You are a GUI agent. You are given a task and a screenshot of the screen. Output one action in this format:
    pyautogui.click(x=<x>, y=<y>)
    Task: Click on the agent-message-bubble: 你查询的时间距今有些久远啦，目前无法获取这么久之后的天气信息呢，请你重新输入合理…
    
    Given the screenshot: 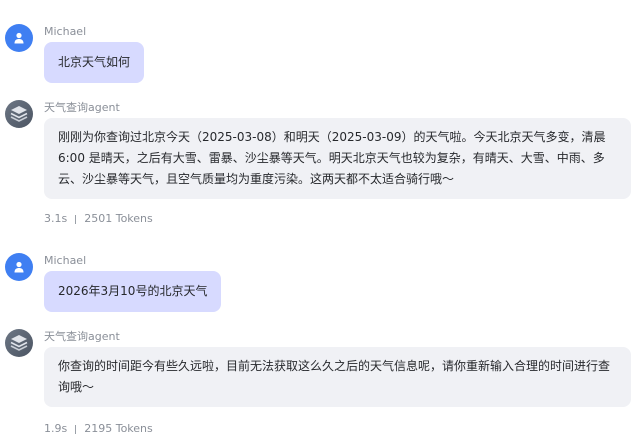 What is the action you would take?
    pyautogui.click(x=337, y=377)
    